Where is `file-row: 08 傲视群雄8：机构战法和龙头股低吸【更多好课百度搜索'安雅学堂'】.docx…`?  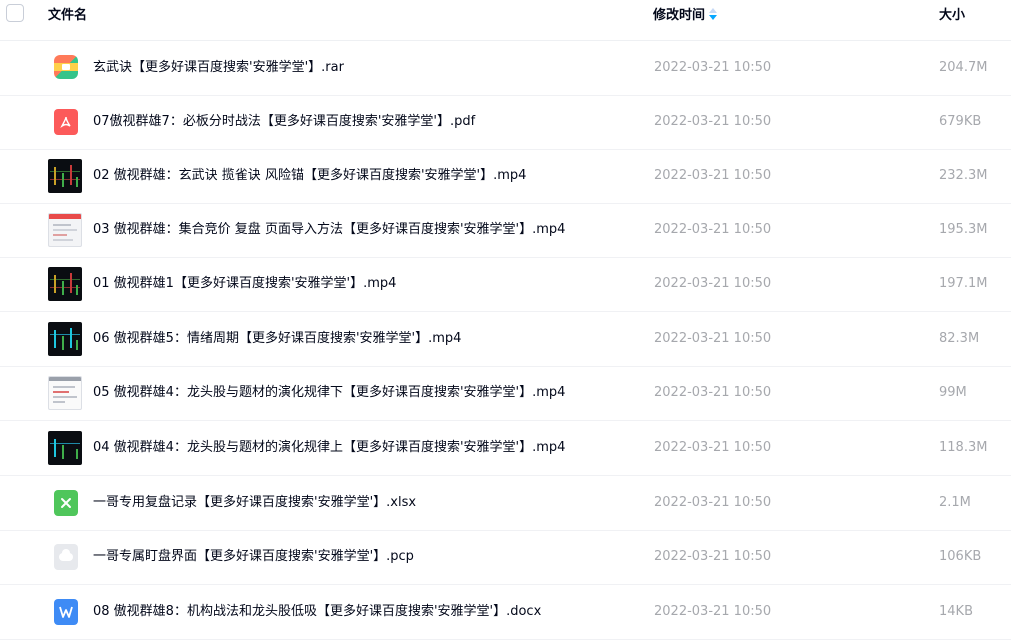
file-row: 08 傲视群雄8：机构战法和龙头股低吸【更多好课百度搜索'安雅学堂'】.docx… is located at coordinates (505, 612).